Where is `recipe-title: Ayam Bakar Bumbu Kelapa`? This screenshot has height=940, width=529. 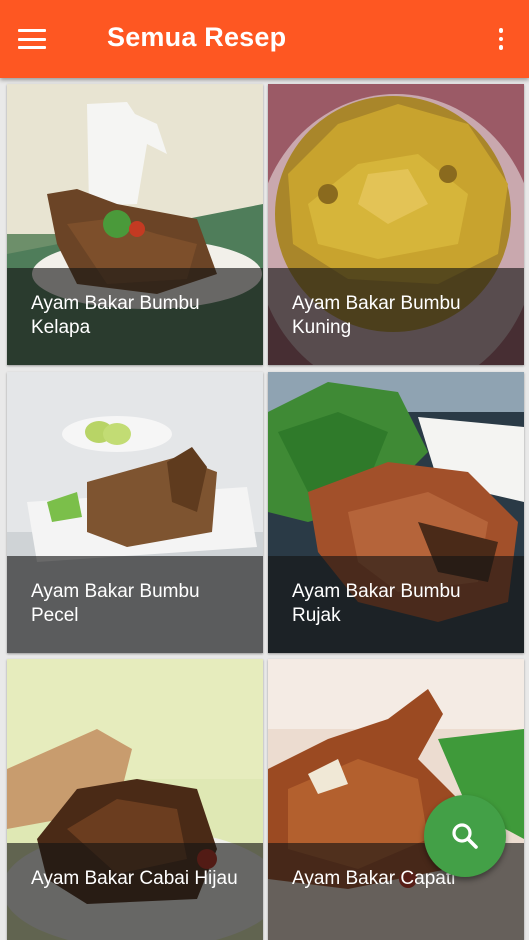 recipe-title: Ayam Bakar Bumbu Kelapa is located at coordinates (135, 316).